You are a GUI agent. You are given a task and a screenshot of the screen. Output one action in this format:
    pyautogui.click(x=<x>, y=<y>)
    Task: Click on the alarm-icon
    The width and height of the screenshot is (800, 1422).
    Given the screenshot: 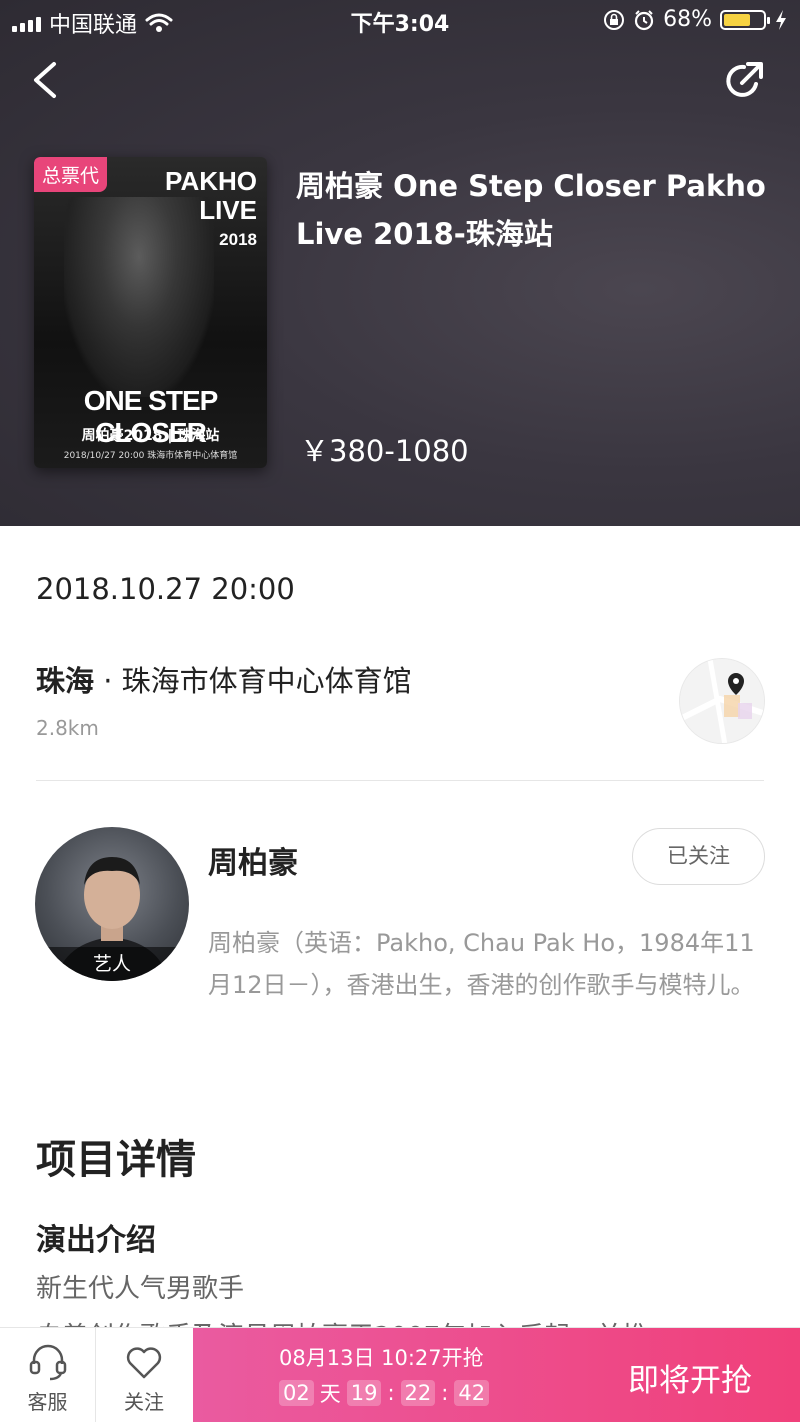 What is the action you would take?
    pyautogui.click(x=644, y=19)
    